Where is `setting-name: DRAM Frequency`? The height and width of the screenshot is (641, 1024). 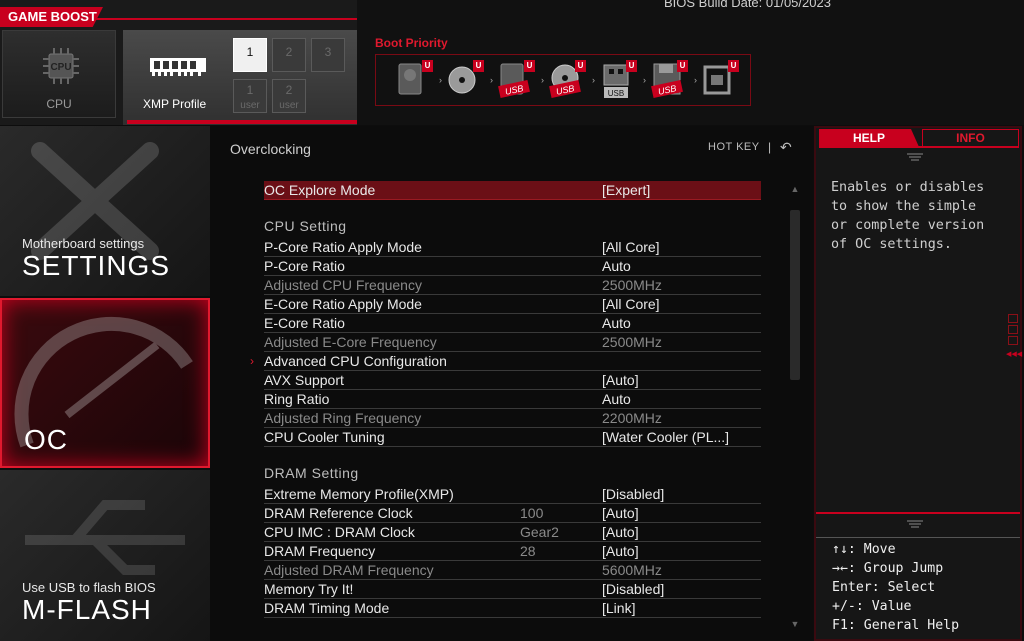
setting-name: DRAM Frequency is located at coordinates (320, 551).